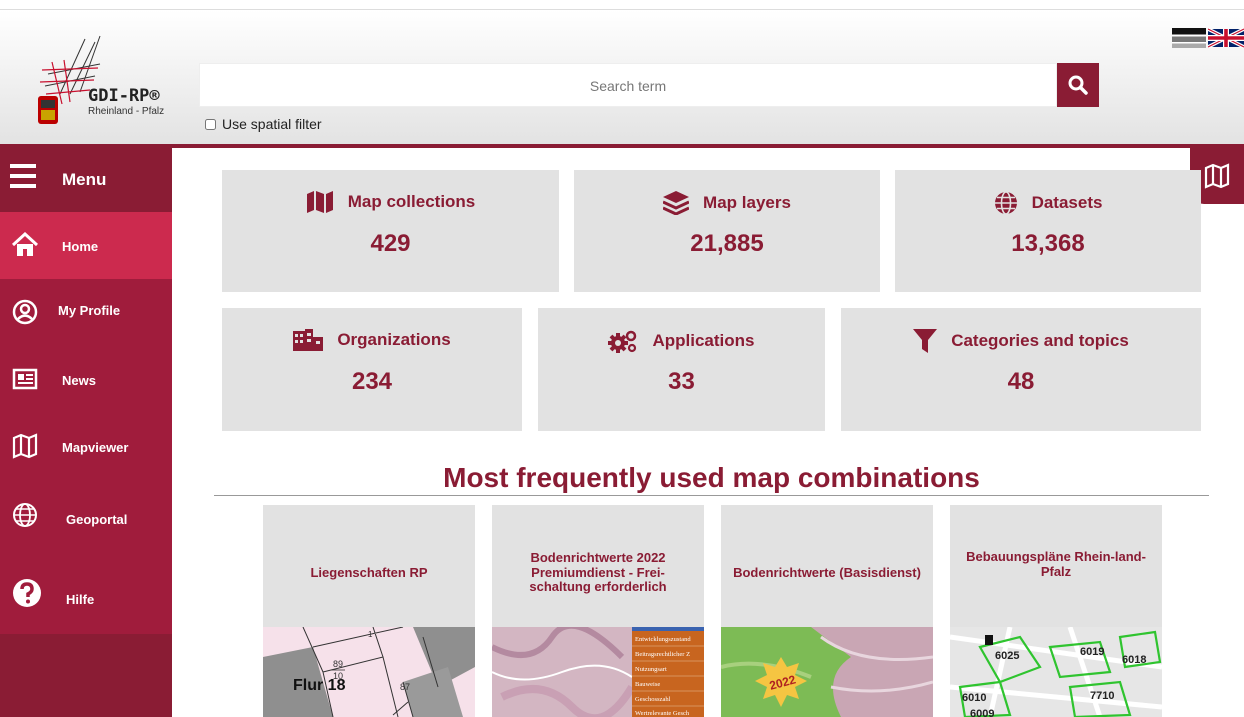  I want to click on sidebar-item-news: News, so click(86, 379).